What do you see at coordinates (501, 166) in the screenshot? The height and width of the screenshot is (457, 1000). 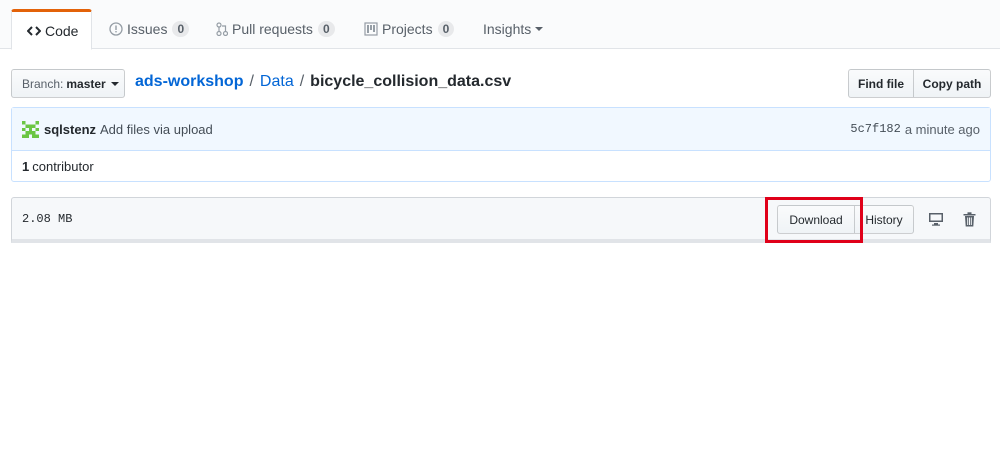 I see `contributors-row: 1 contributor` at bounding box center [501, 166].